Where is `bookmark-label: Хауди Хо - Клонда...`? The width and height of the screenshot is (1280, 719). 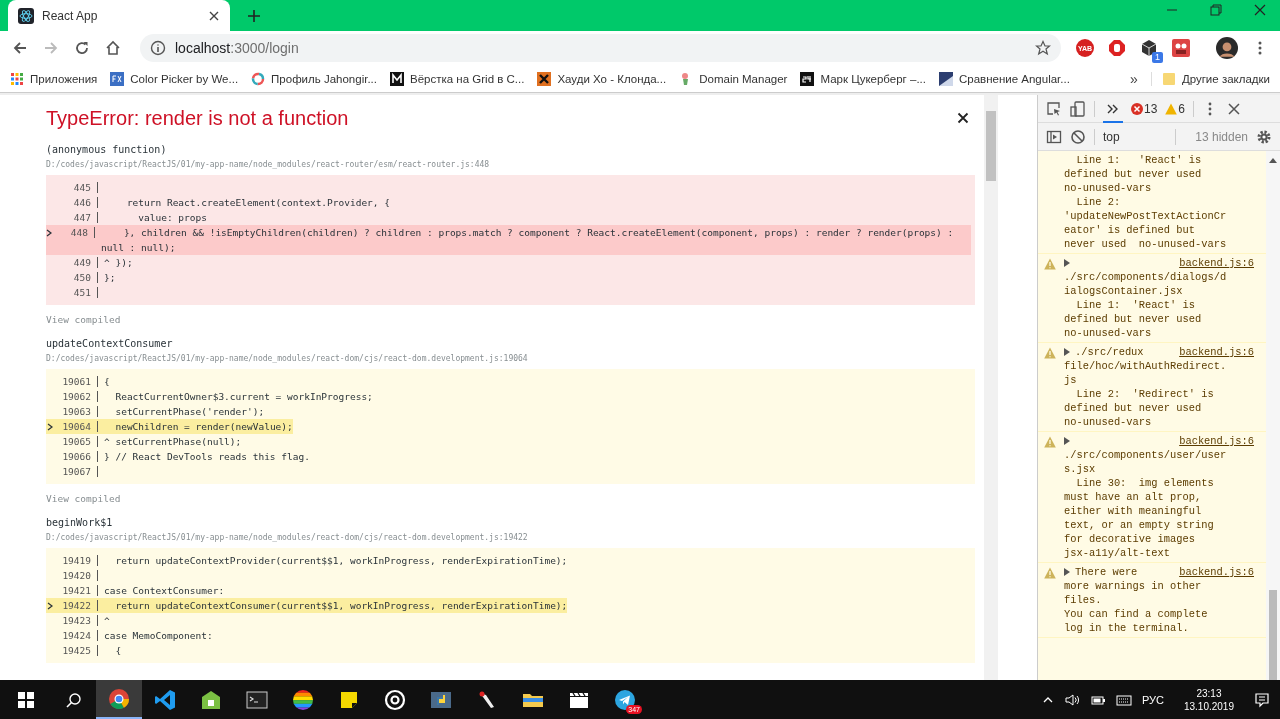 bookmark-label: Хауди Хо - Клонда... is located at coordinates (612, 78).